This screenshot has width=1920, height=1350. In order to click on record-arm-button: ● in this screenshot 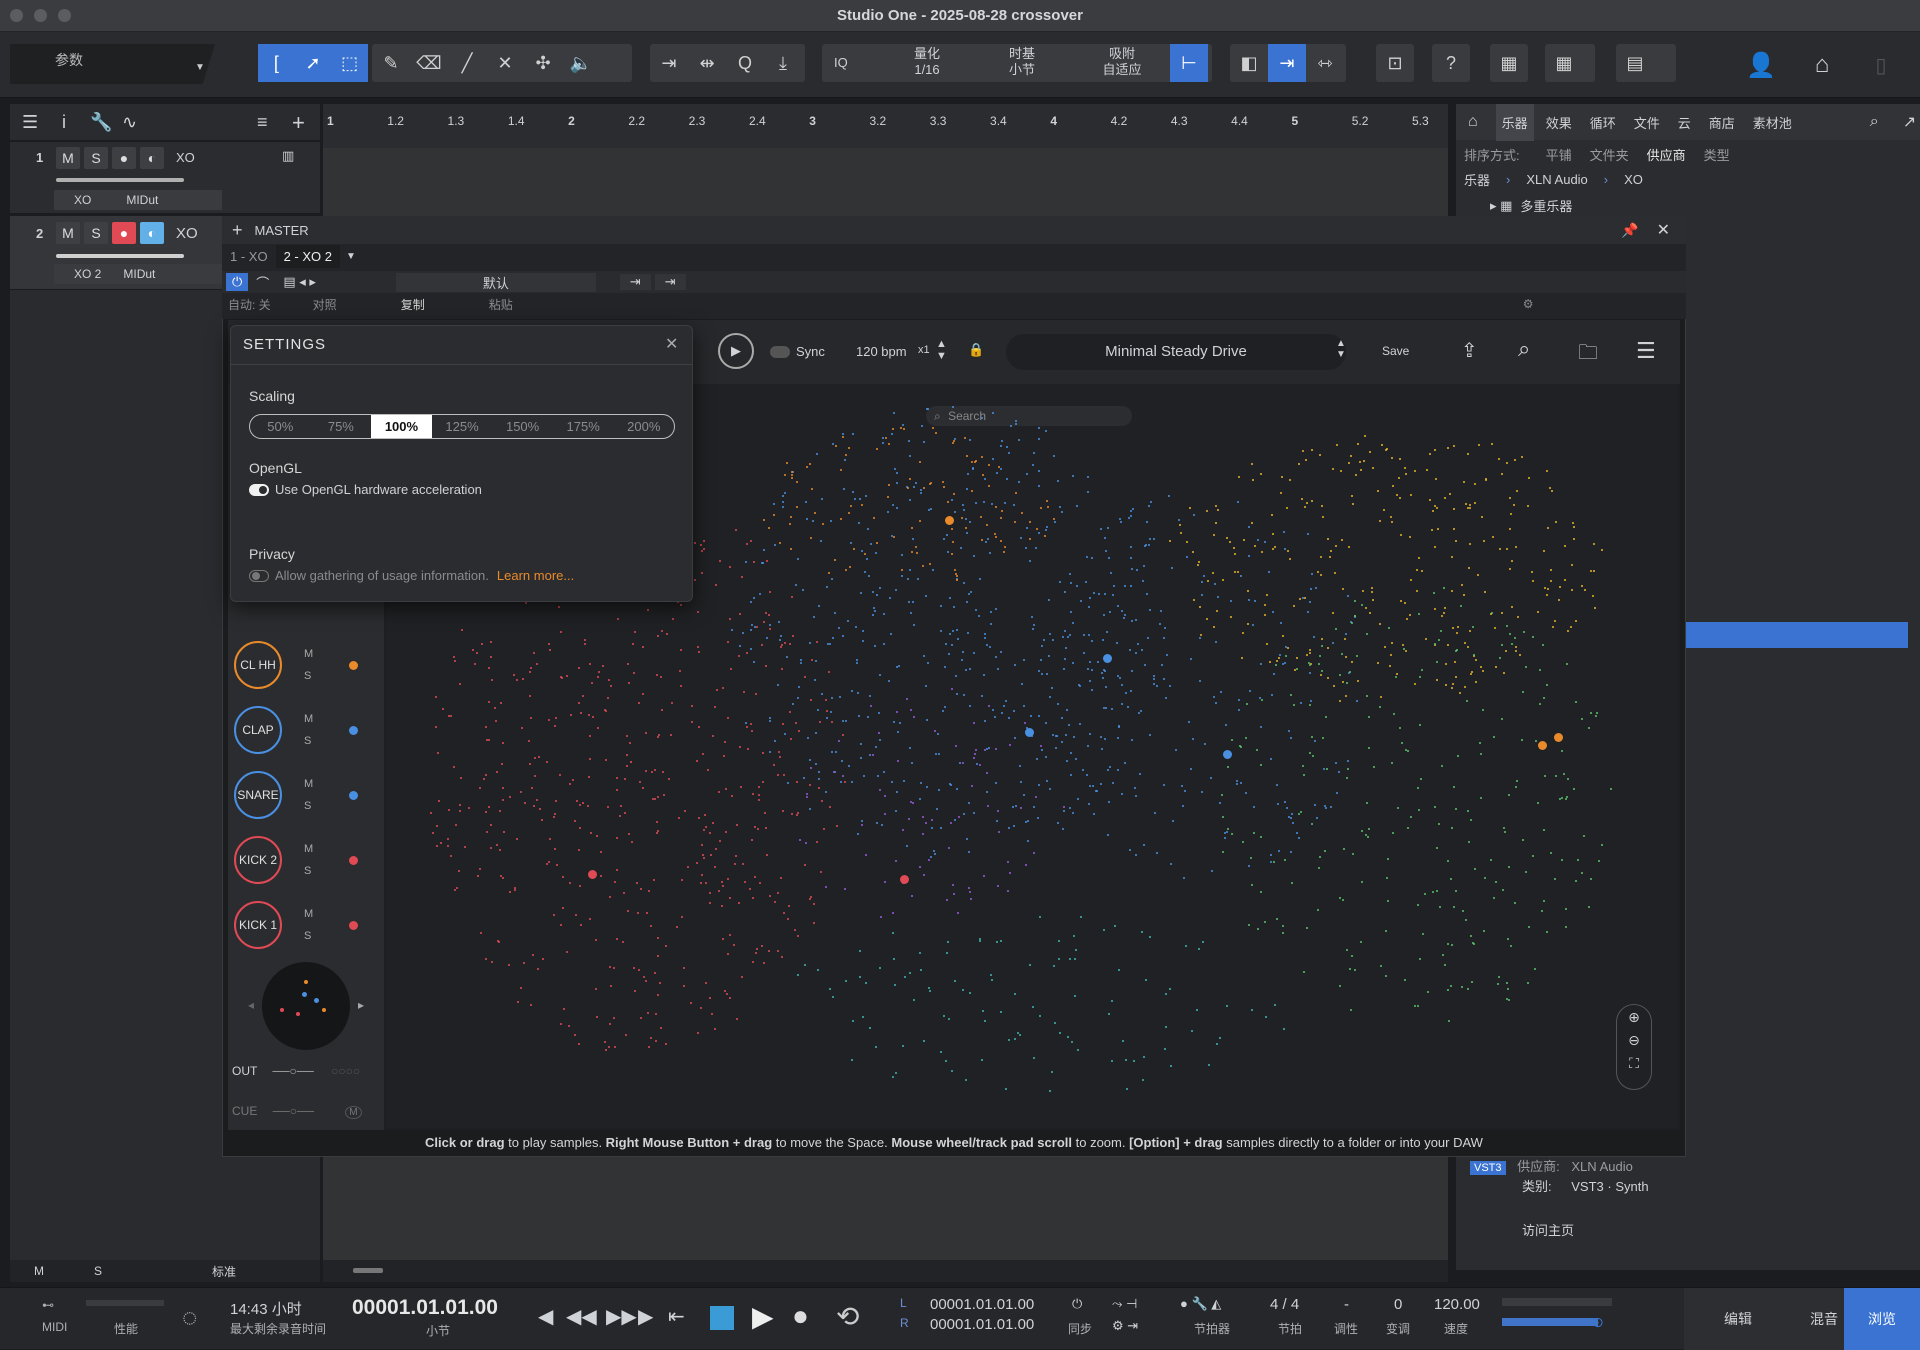, I will do `click(124, 233)`.